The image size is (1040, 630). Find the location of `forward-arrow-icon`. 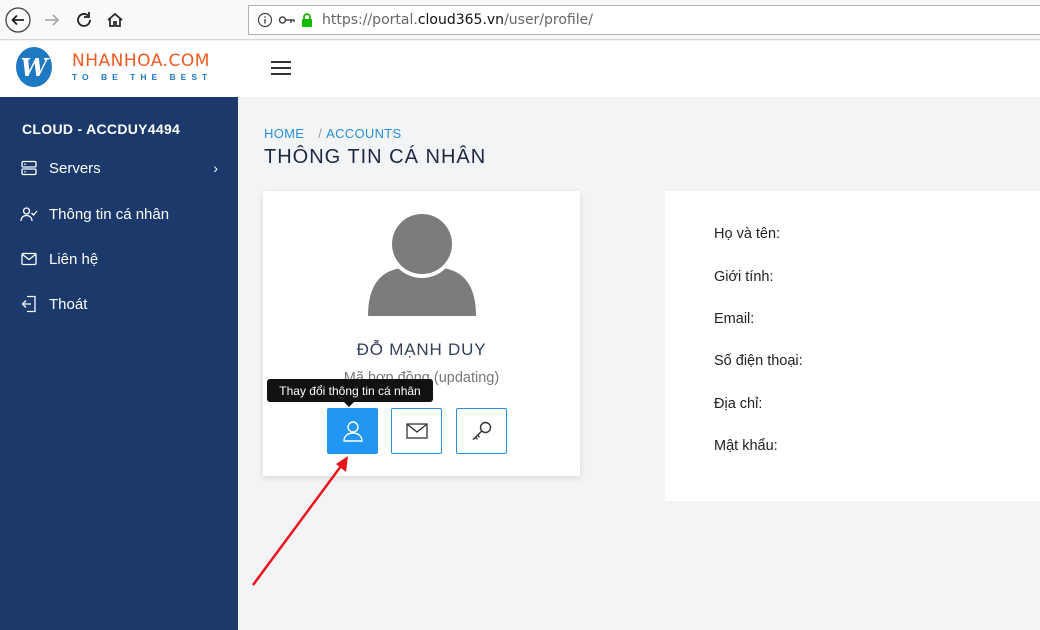

forward-arrow-icon is located at coordinates (52, 20).